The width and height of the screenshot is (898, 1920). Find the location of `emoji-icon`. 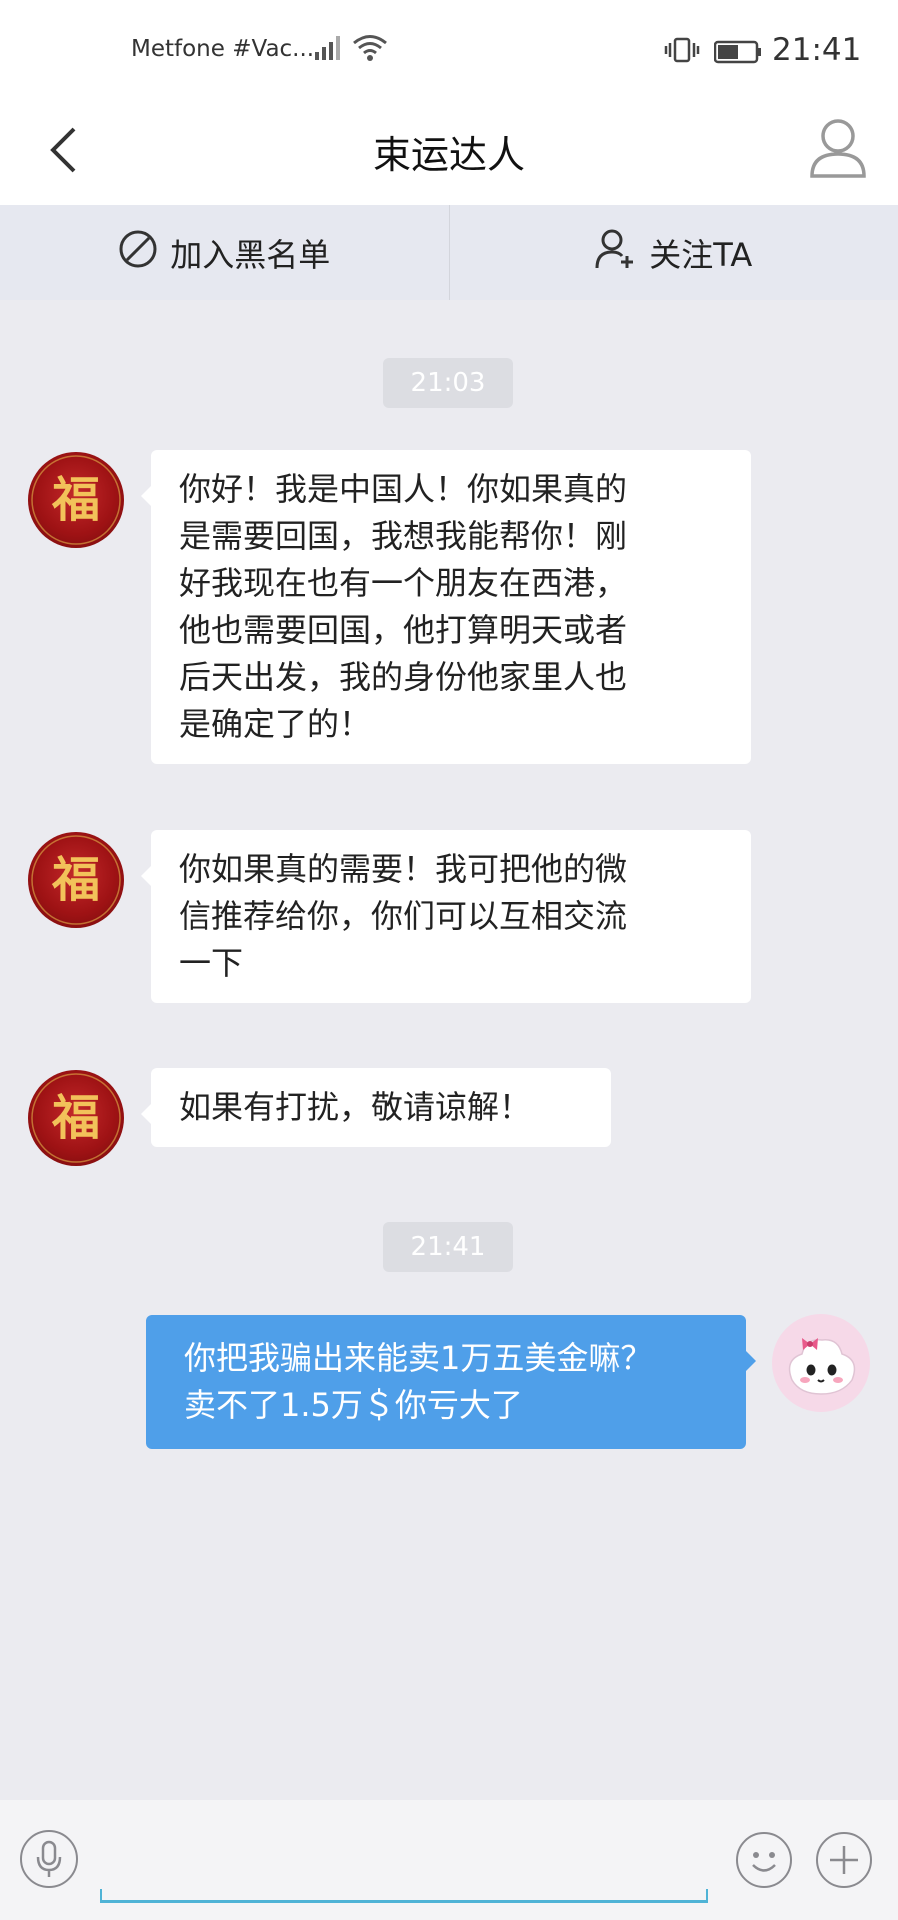

emoji-icon is located at coordinates (764, 1860).